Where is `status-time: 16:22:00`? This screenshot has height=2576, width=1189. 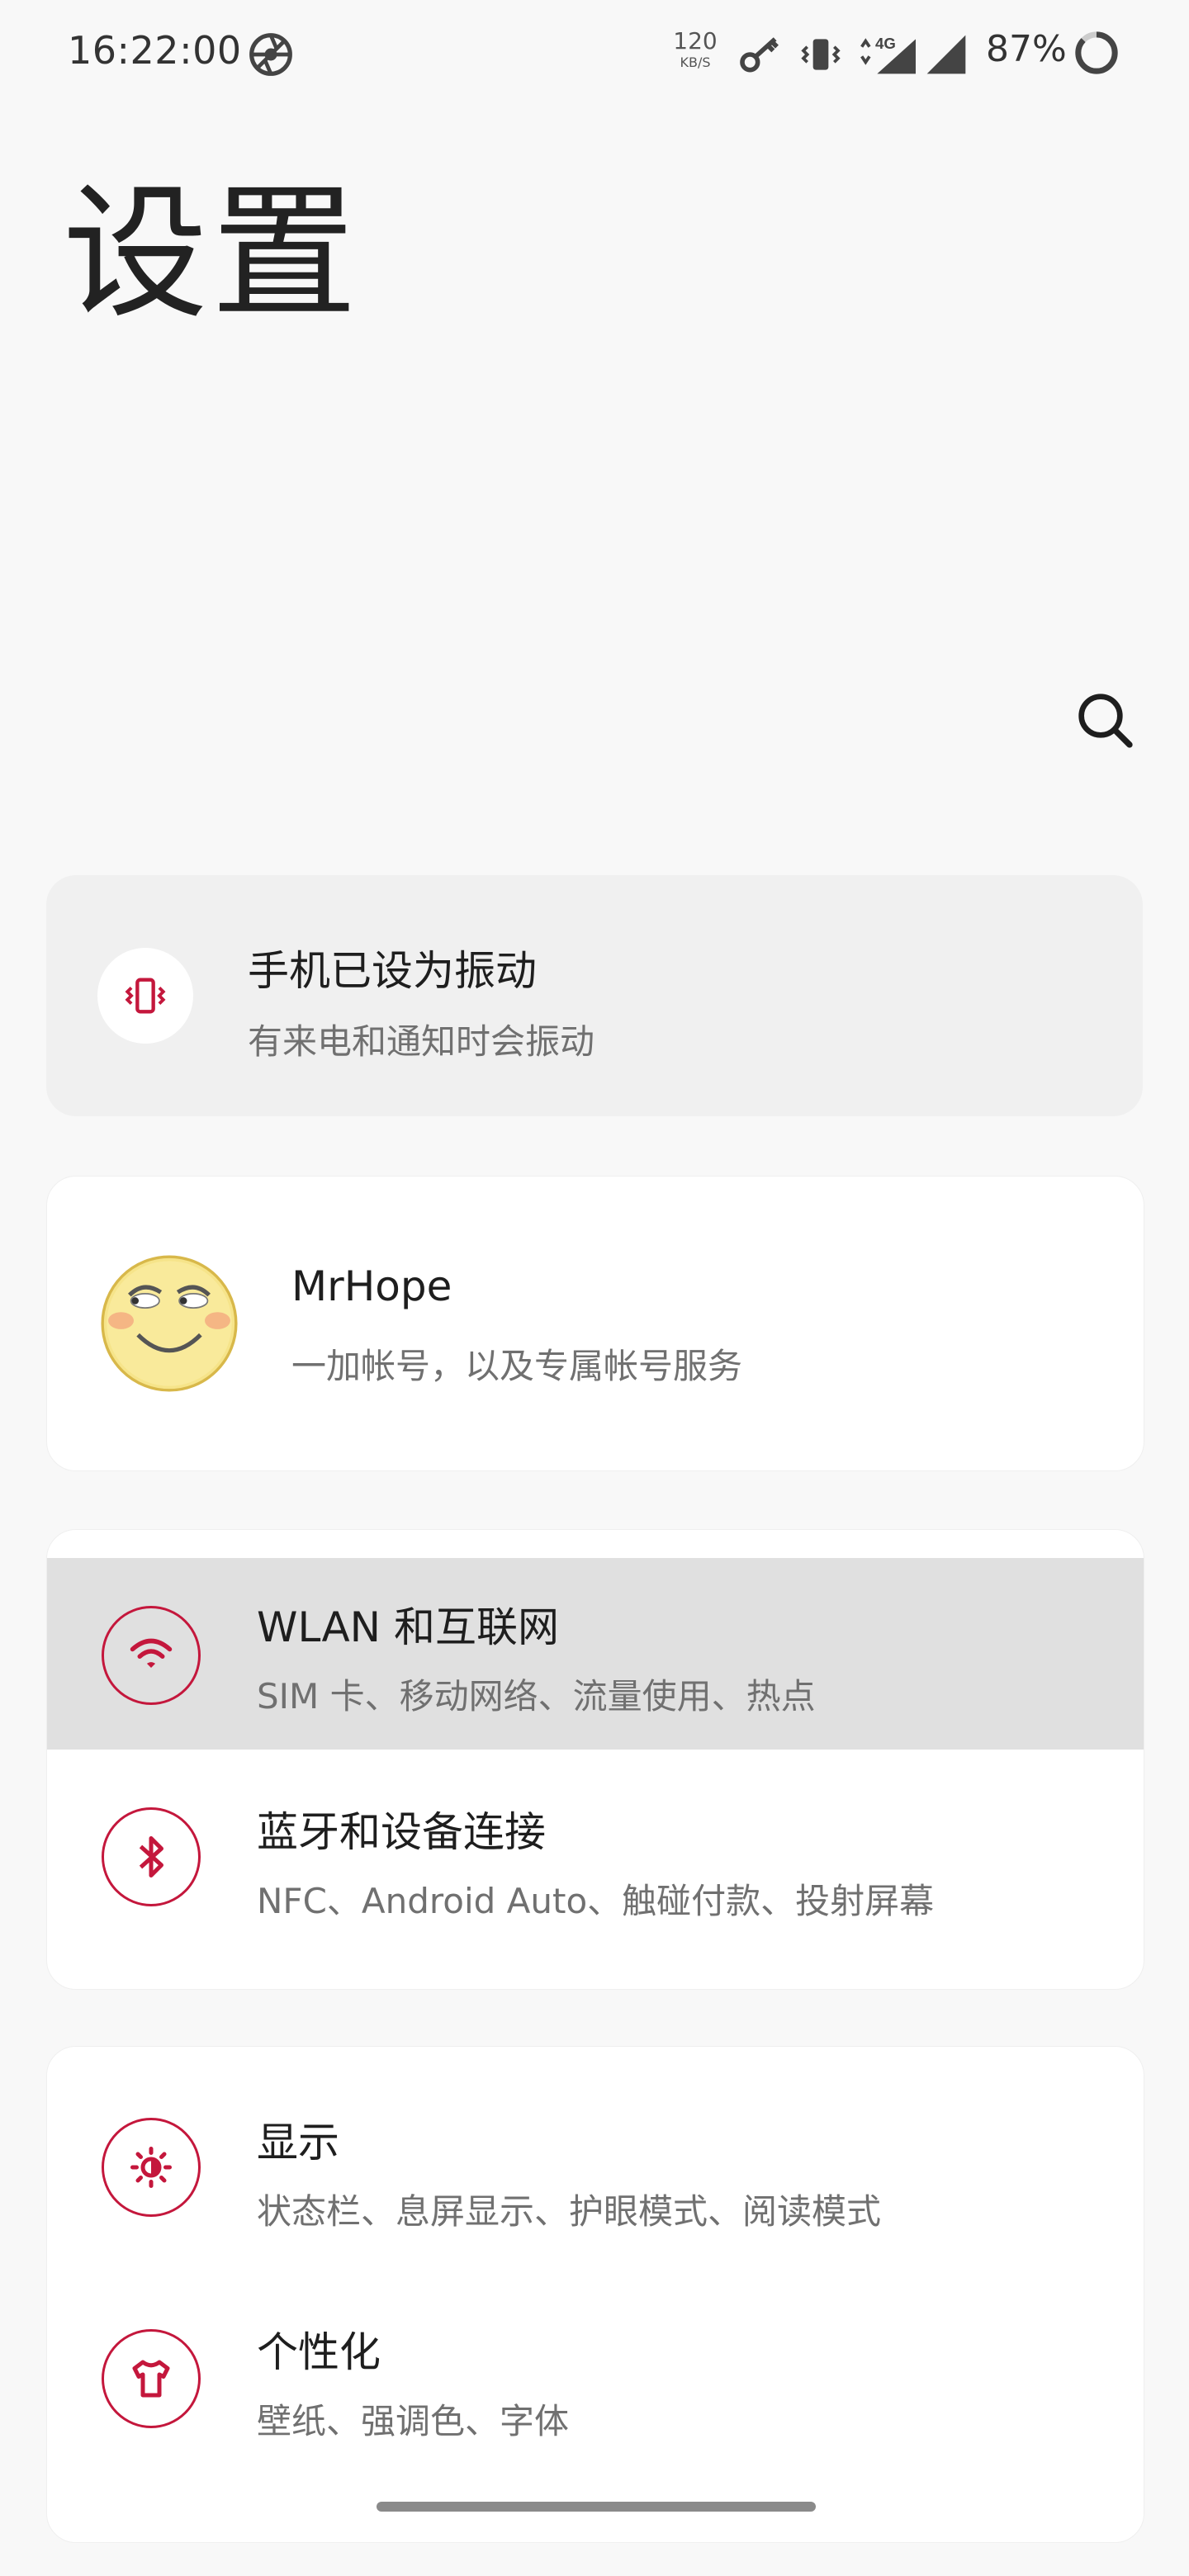 status-time: 16:22:00 is located at coordinates (155, 50).